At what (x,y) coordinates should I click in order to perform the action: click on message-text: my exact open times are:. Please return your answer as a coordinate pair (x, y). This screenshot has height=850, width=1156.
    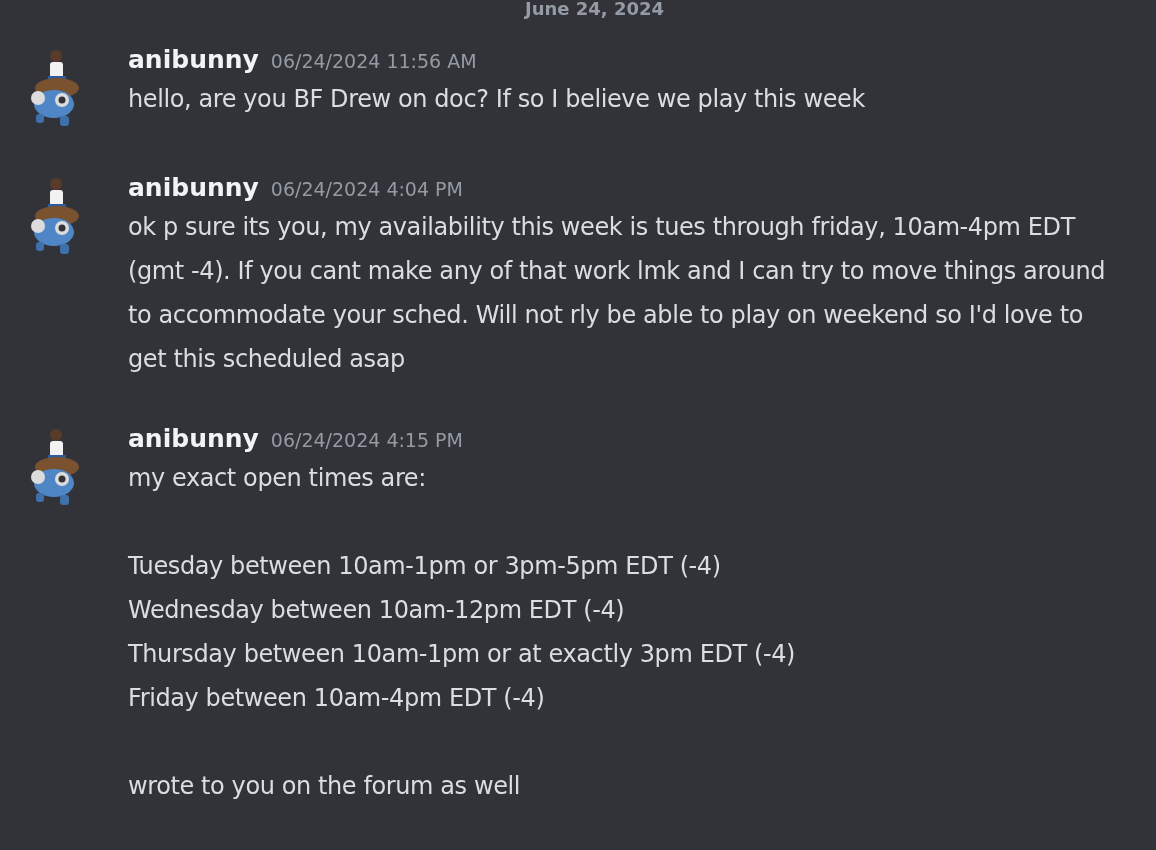
    Looking at the image, I should click on (277, 478).